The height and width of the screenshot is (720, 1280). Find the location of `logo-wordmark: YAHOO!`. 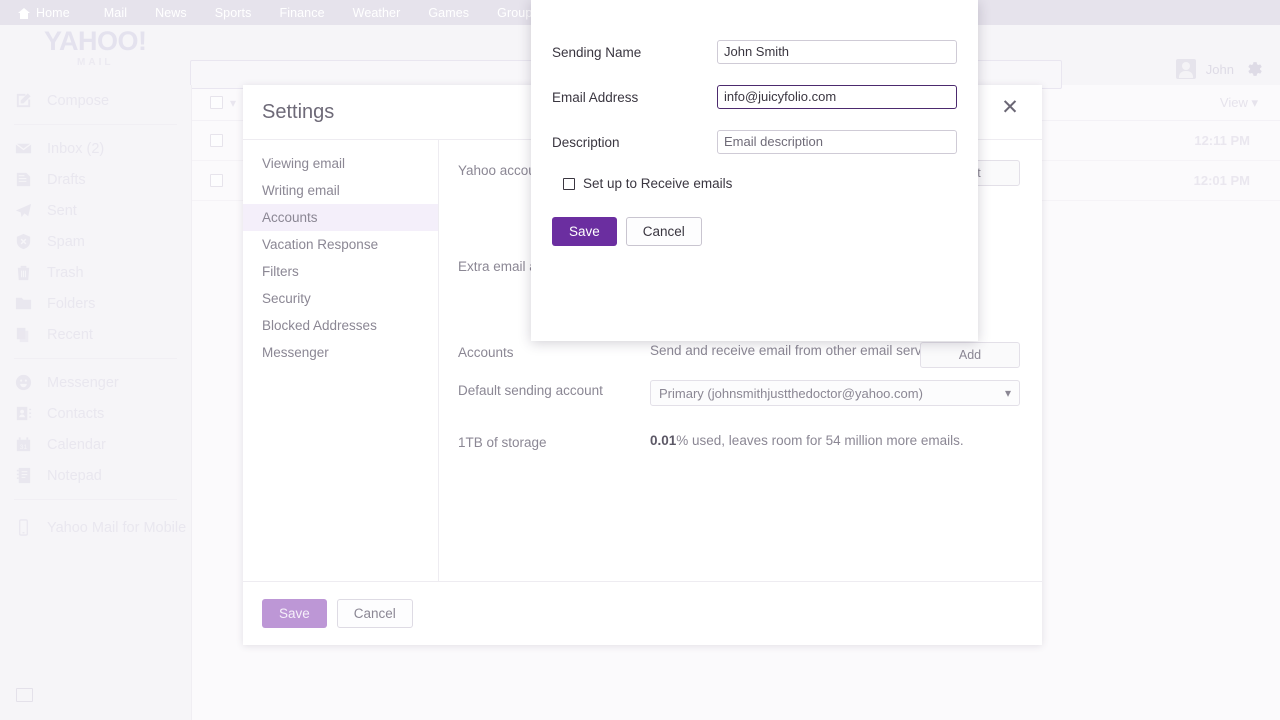

logo-wordmark: YAHOO! is located at coordinates (95, 41).